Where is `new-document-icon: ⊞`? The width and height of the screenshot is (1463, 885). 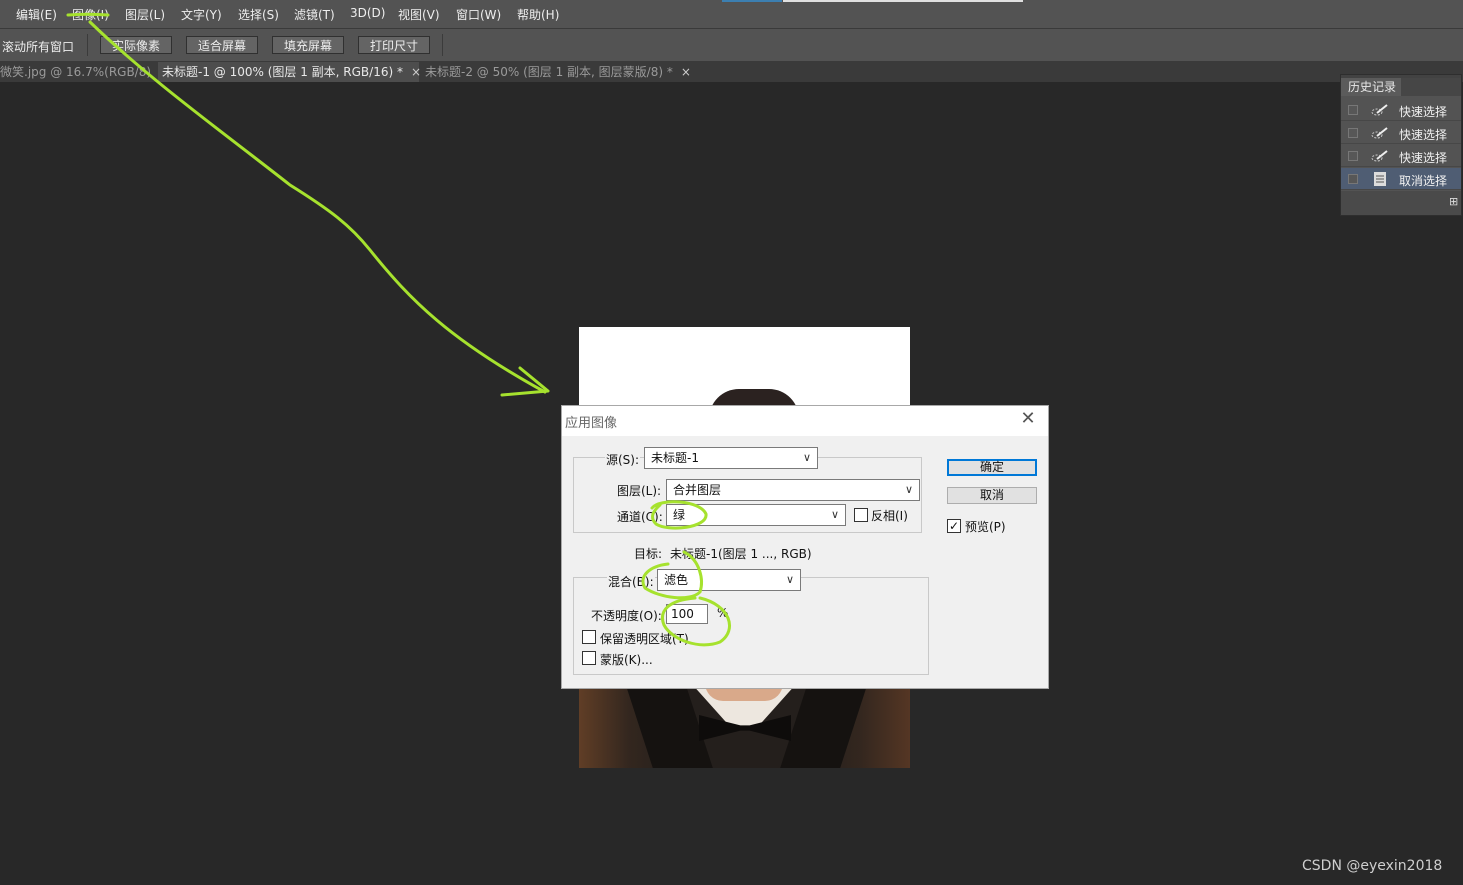
new-document-icon: ⊞ is located at coordinates (1453, 201).